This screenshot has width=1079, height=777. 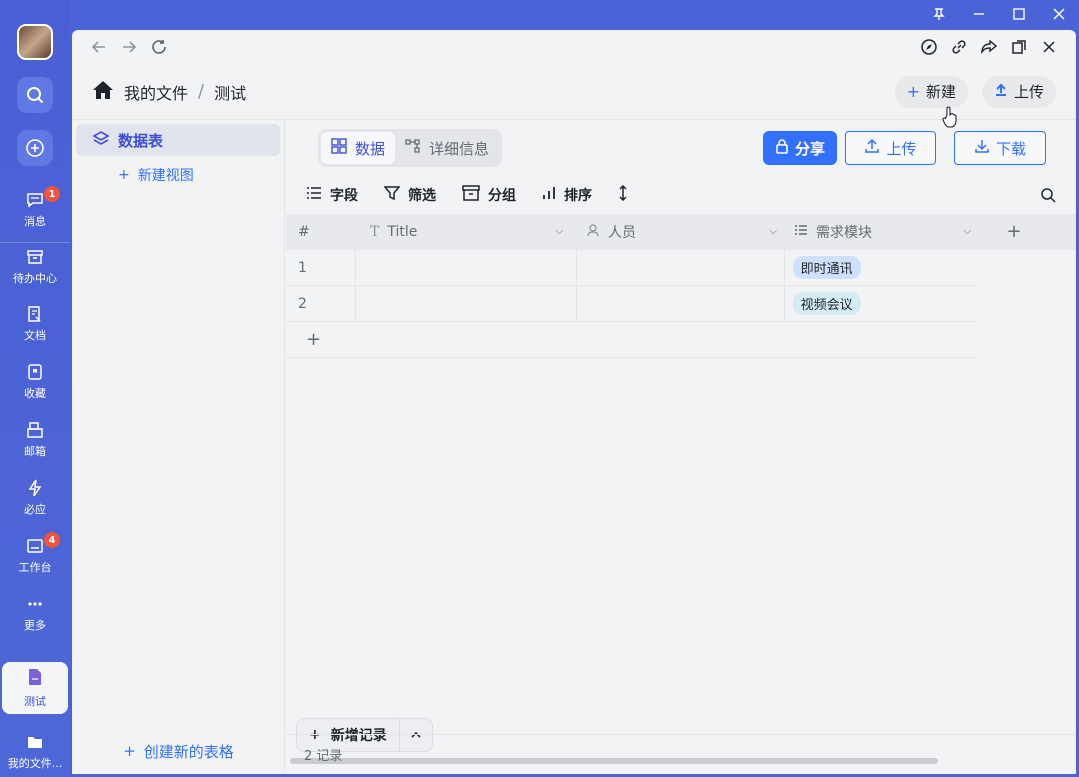 What do you see at coordinates (35, 42) in the screenshot?
I see `avatar` at bounding box center [35, 42].